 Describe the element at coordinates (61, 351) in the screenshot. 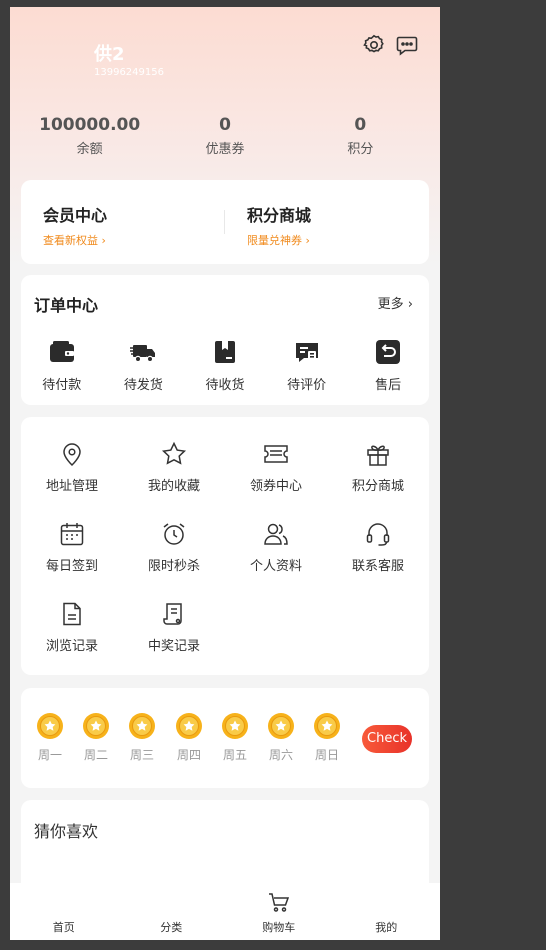

I see `wallet-icon` at that location.